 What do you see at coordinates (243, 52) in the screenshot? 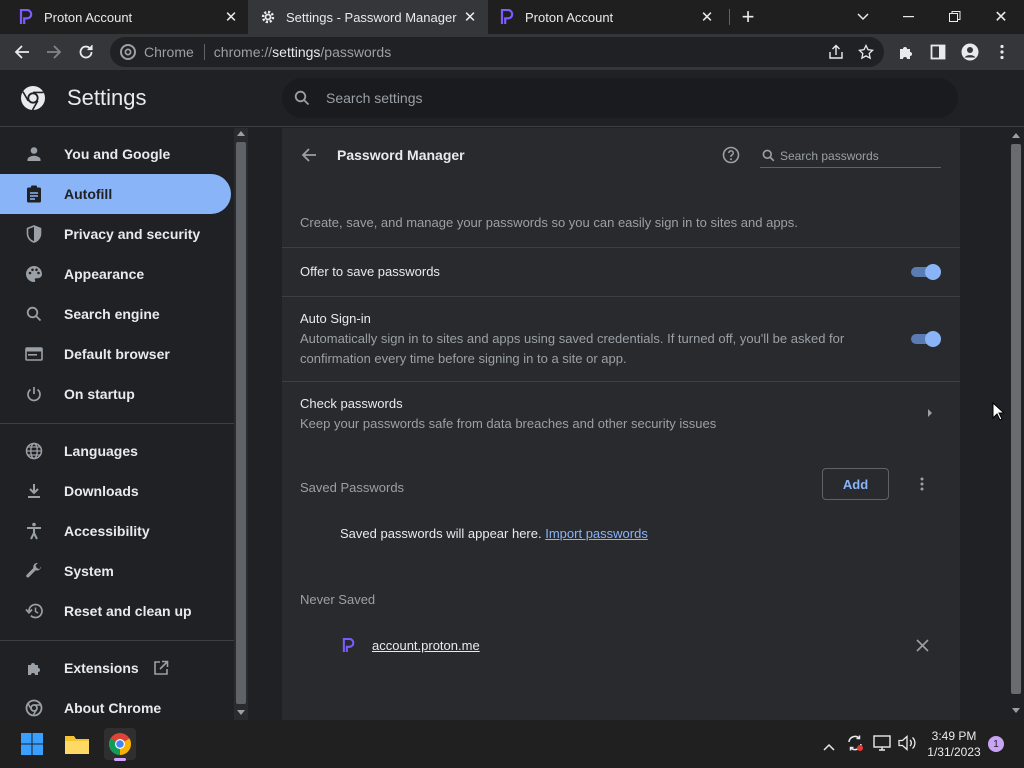
I see `url-prefix: chrome://` at bounding box center [243, 52].